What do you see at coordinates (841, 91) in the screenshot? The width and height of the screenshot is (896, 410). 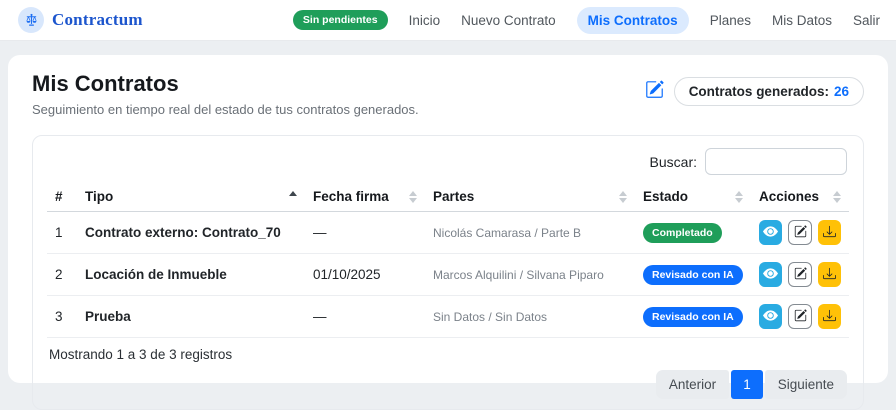 I see `counter-value: 26` at bounding box center [841, 91].